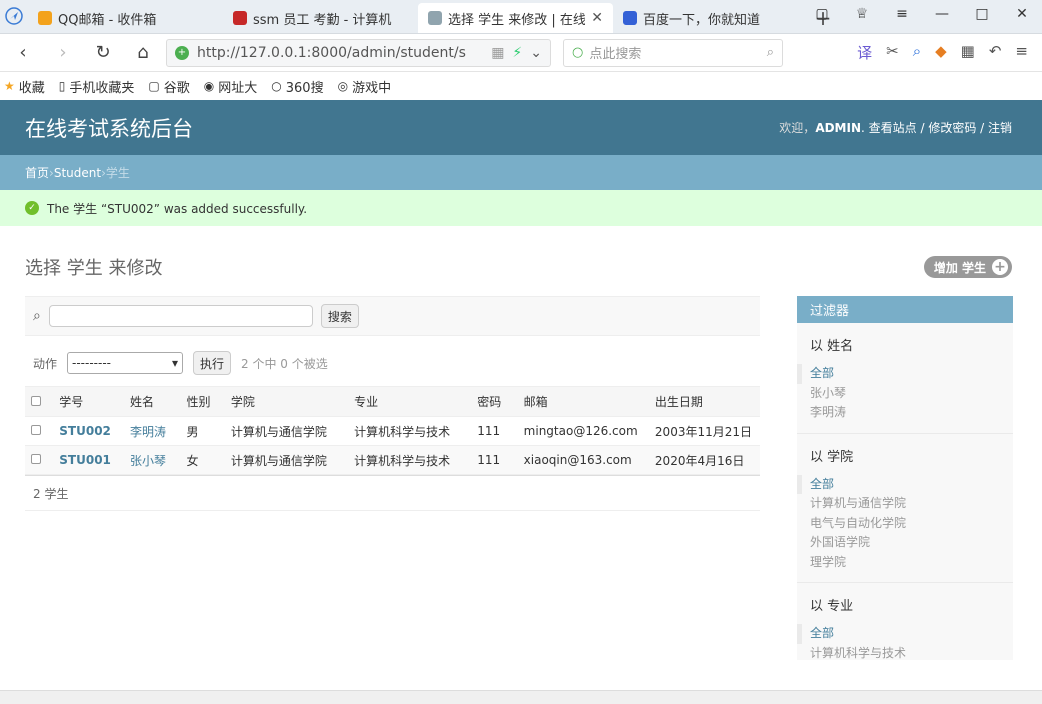  I want to click on undo-icon: ↶, so click(995, 52).